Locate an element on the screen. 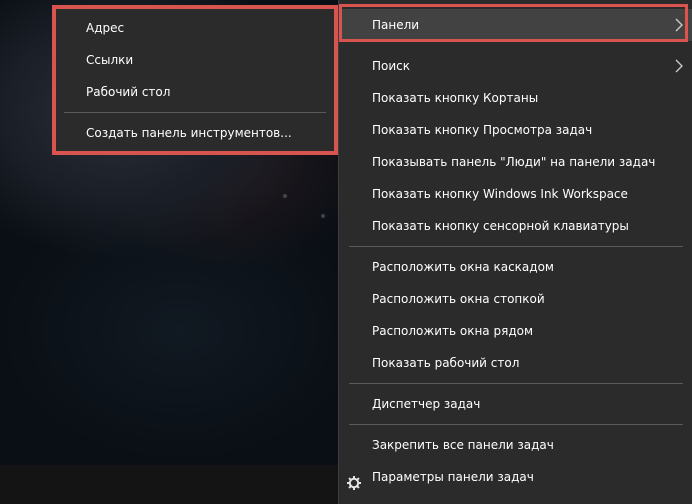 The width and height of the screenshot is (692, 504). menu-item-label: Закрепить все панели задач is located at coordinates (463, 445).